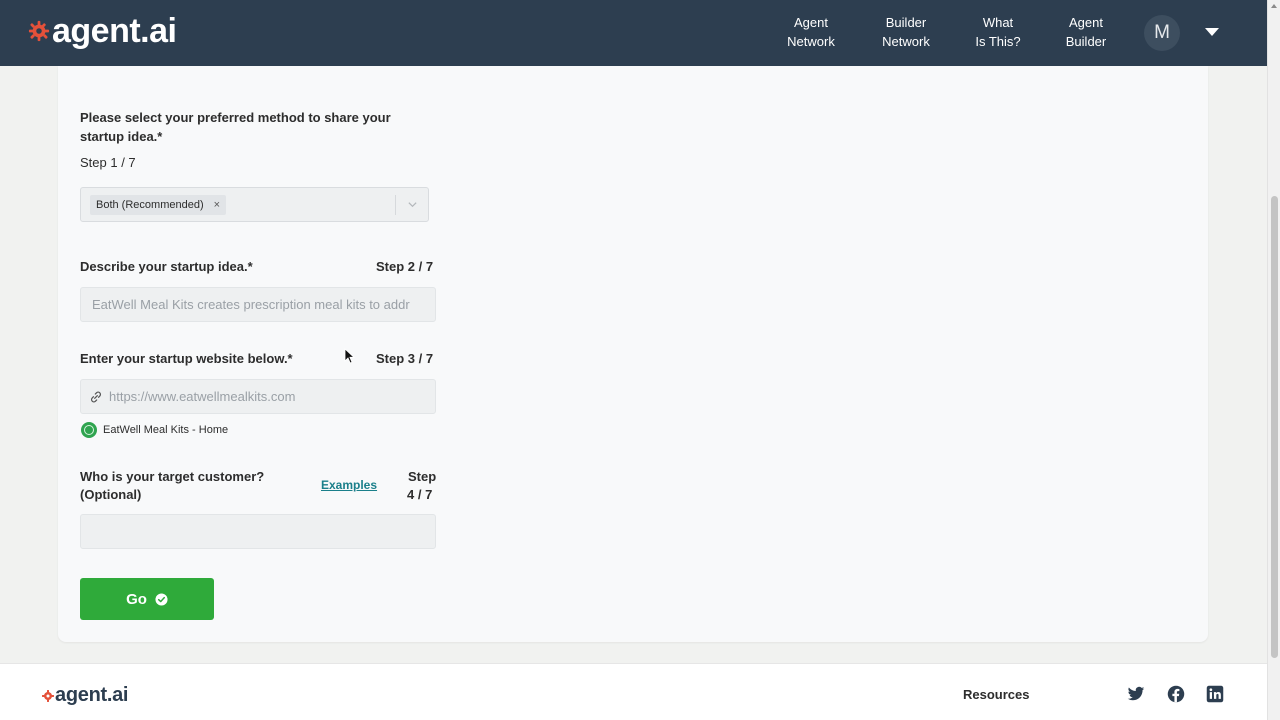 This screenshot has width=1280, height=720. What do you see at coordinates (254, 204) in the screenshot?
I see `share-method-select: Both (Recommended) ×` at bounding box center [254, 204].